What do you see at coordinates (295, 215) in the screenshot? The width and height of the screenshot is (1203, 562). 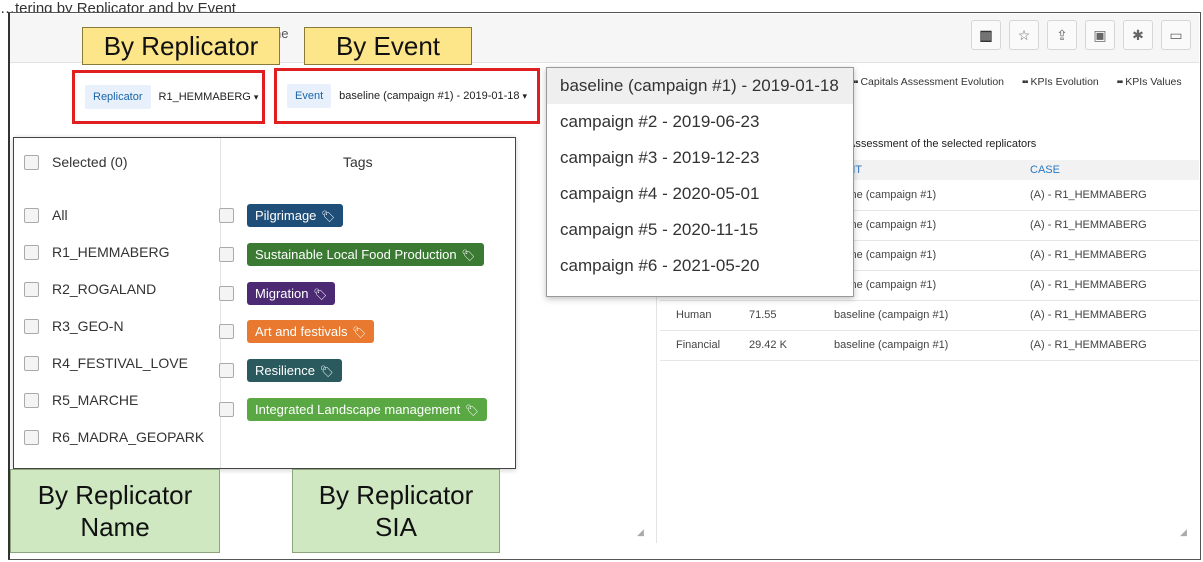 I see `tag-badge: Pilgrimage 🏷` at bounding box center [295, 215].